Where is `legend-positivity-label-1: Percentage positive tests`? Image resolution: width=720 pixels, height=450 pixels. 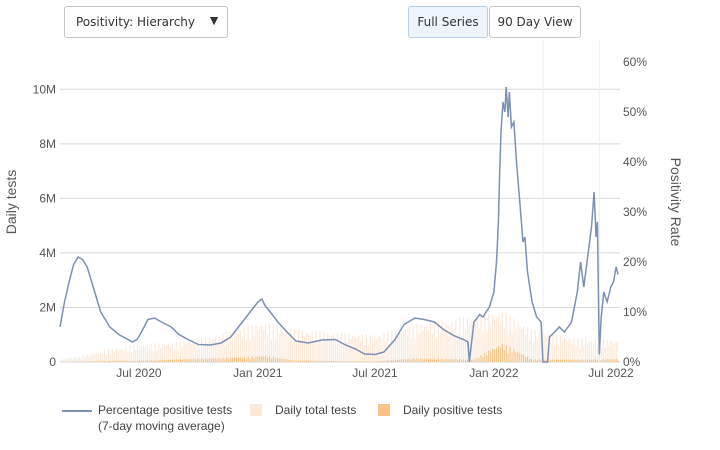 legend-positivity-label-1: Percentage positive tests is located at coordinates (165, 410).